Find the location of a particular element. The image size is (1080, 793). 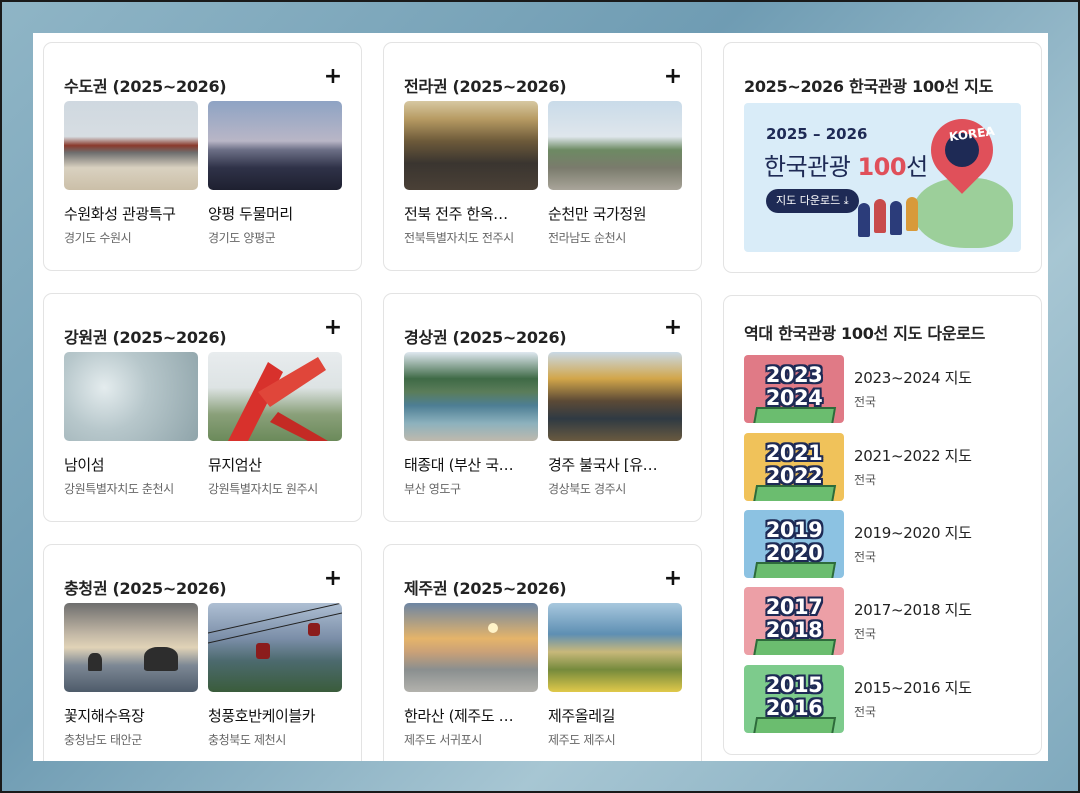

place-item: 청풍호반케이블카 충청북도 제천시 is located at coordinates (275, 675).